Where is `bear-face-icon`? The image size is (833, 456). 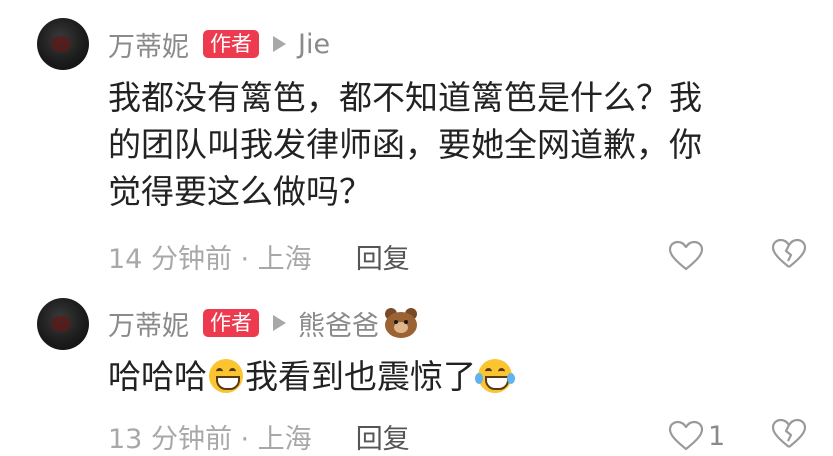
bear-face-icon is located at coordinates (401, 323).